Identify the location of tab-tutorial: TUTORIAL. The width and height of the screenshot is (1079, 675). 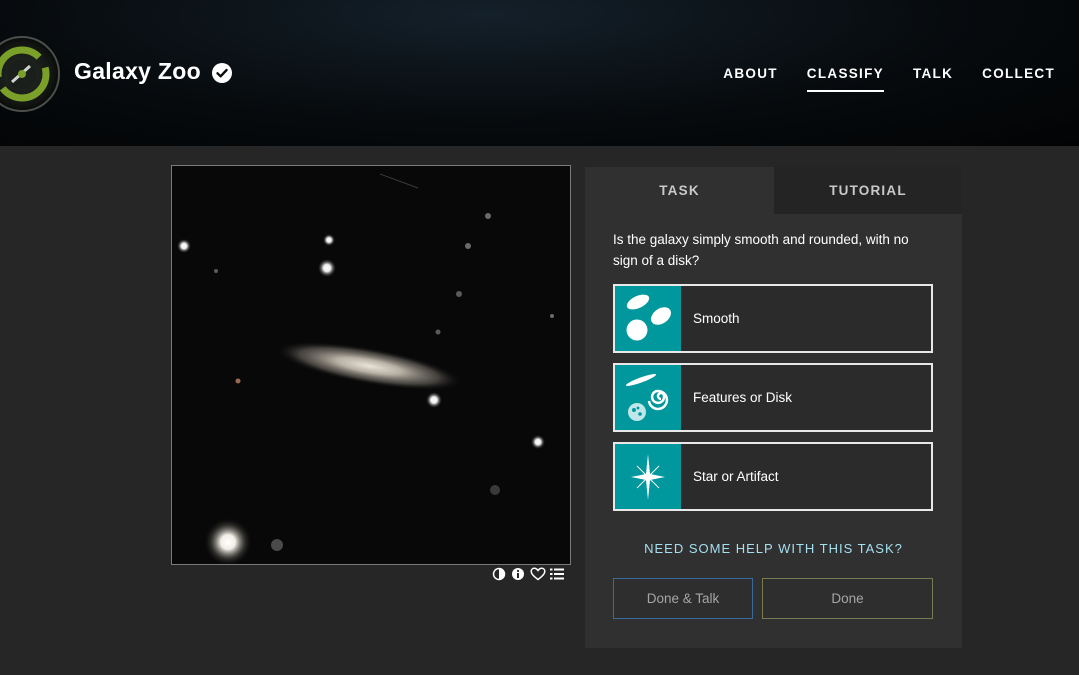
(868, 190).